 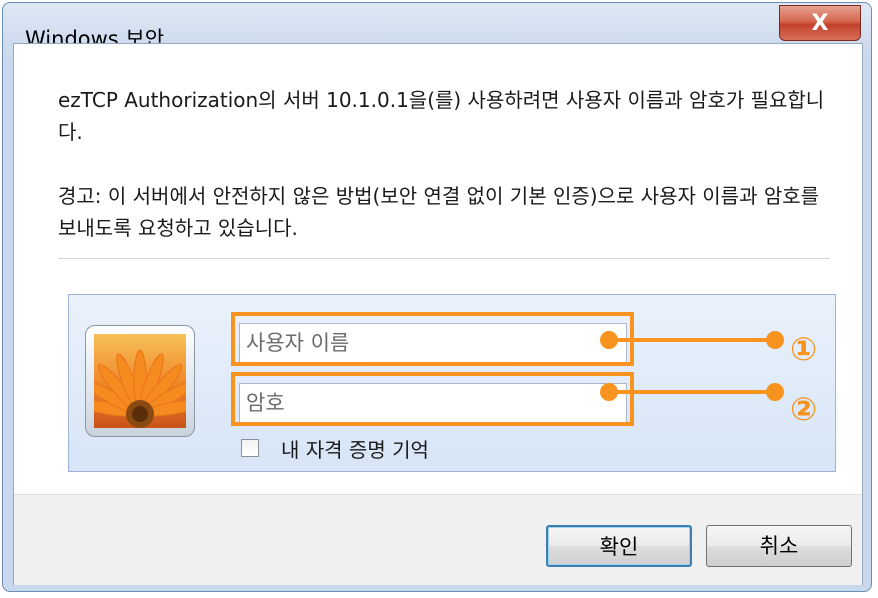 What do you see at coordinates (775, 392) in the screenshot?
I see `callout-2-end-dot` at bounding box center [775, 392].